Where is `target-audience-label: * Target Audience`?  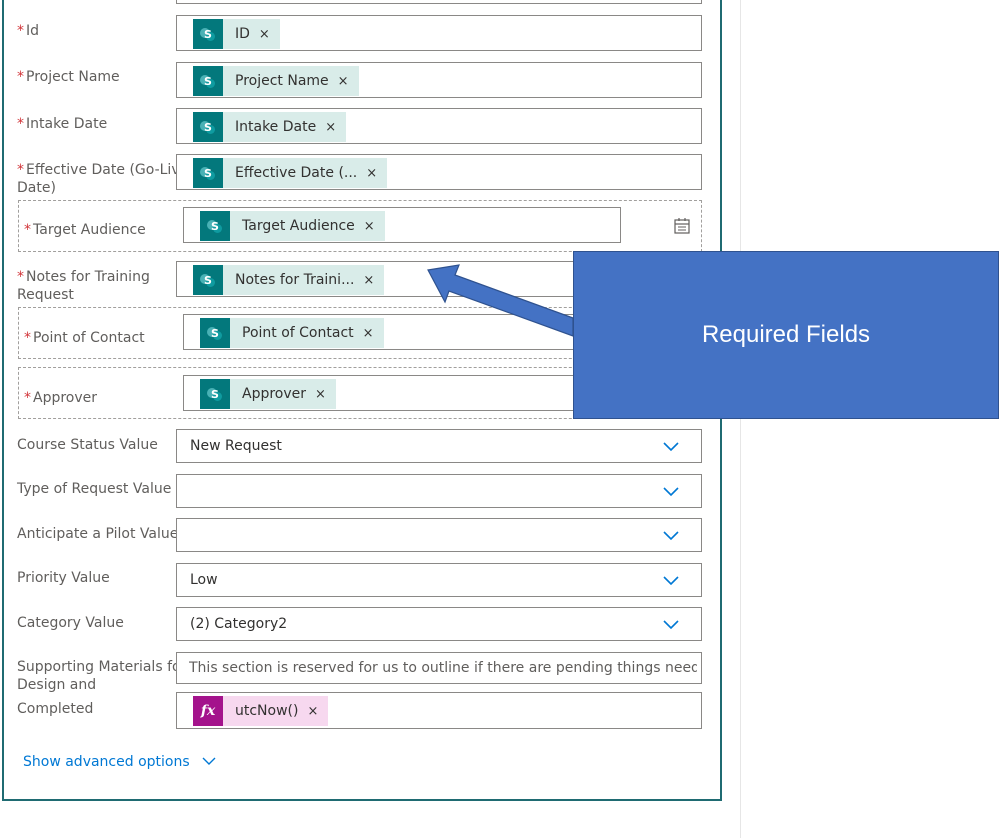 target-audience-label: * Target Audience is located at coordinates (85, 230).